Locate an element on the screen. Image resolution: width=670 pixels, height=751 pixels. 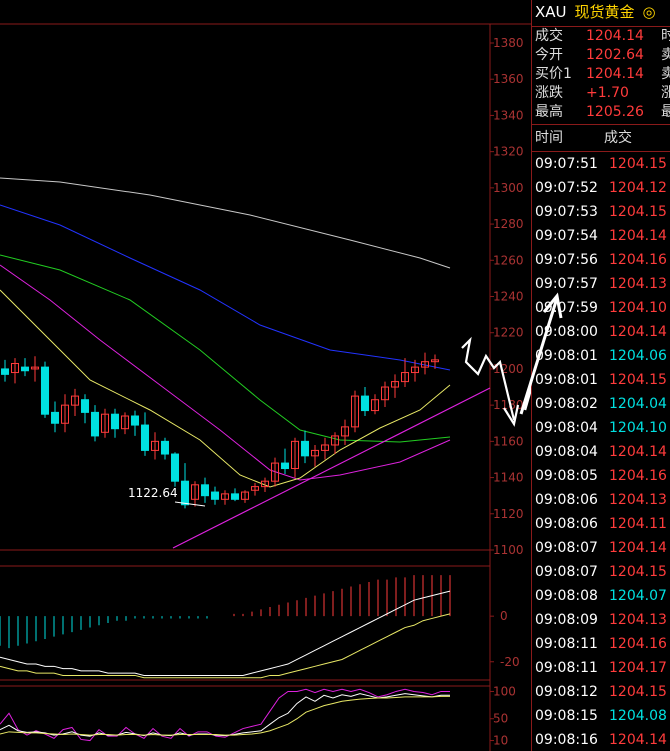
tick-row: 09:07:53 1204.15 is located at coordinates (601, 212).